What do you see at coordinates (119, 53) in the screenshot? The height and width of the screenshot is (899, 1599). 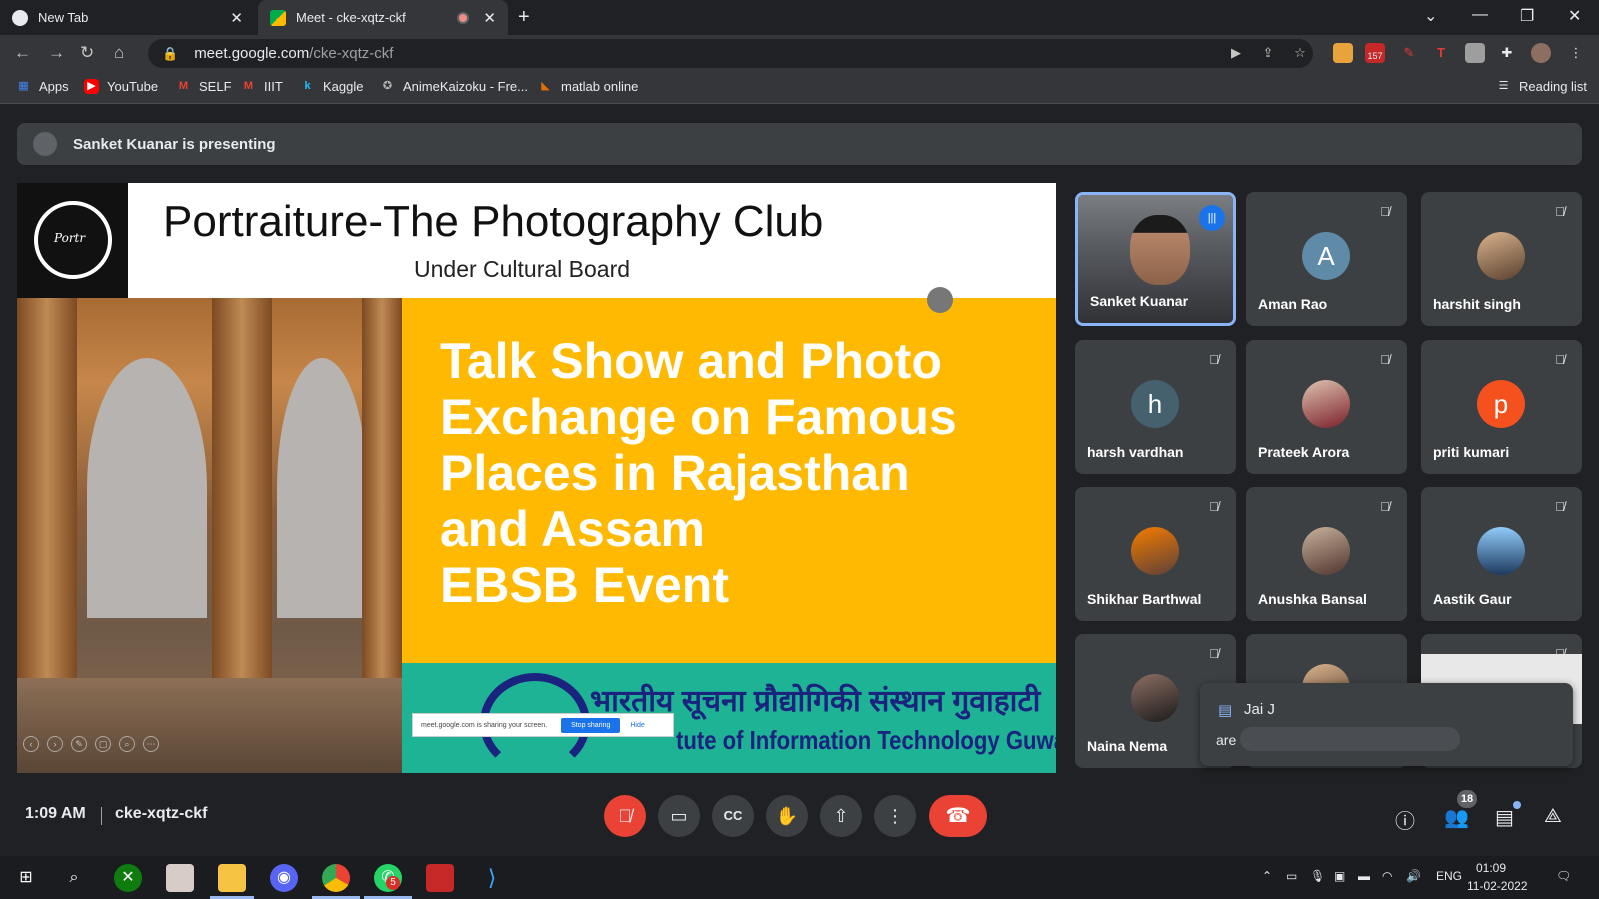 I see `home-icon: ⌂` at bounding box center [119, 53].